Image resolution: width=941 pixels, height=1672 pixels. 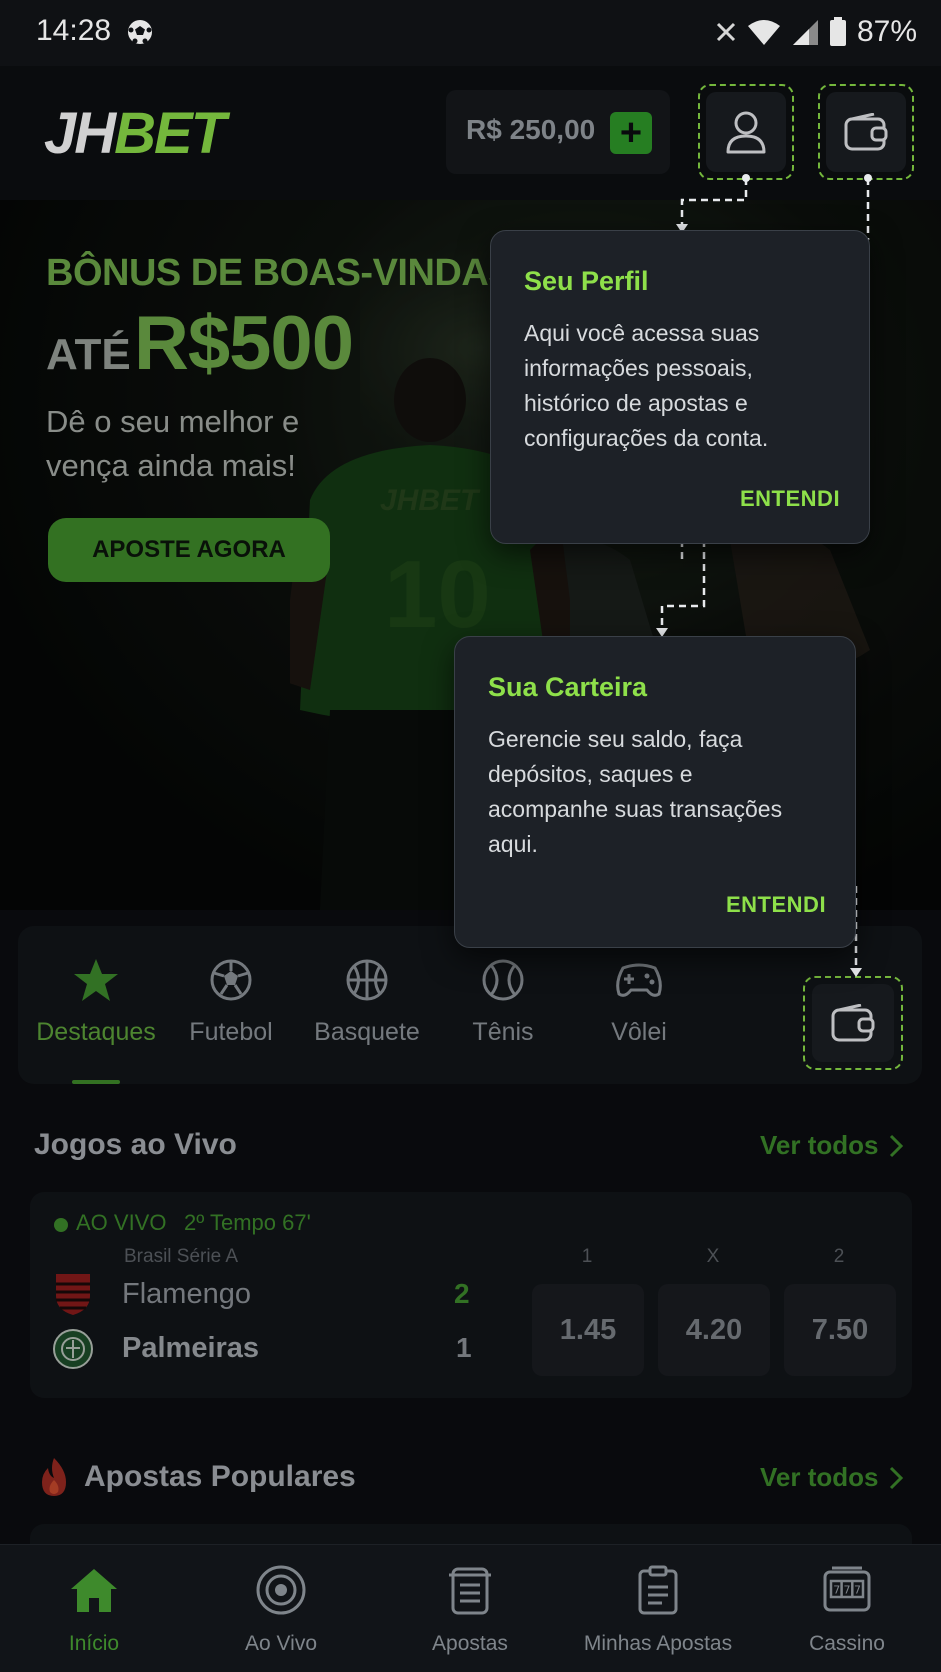 I want to click on nav-label: Ao Vivo, so click(x=281, y=1643).